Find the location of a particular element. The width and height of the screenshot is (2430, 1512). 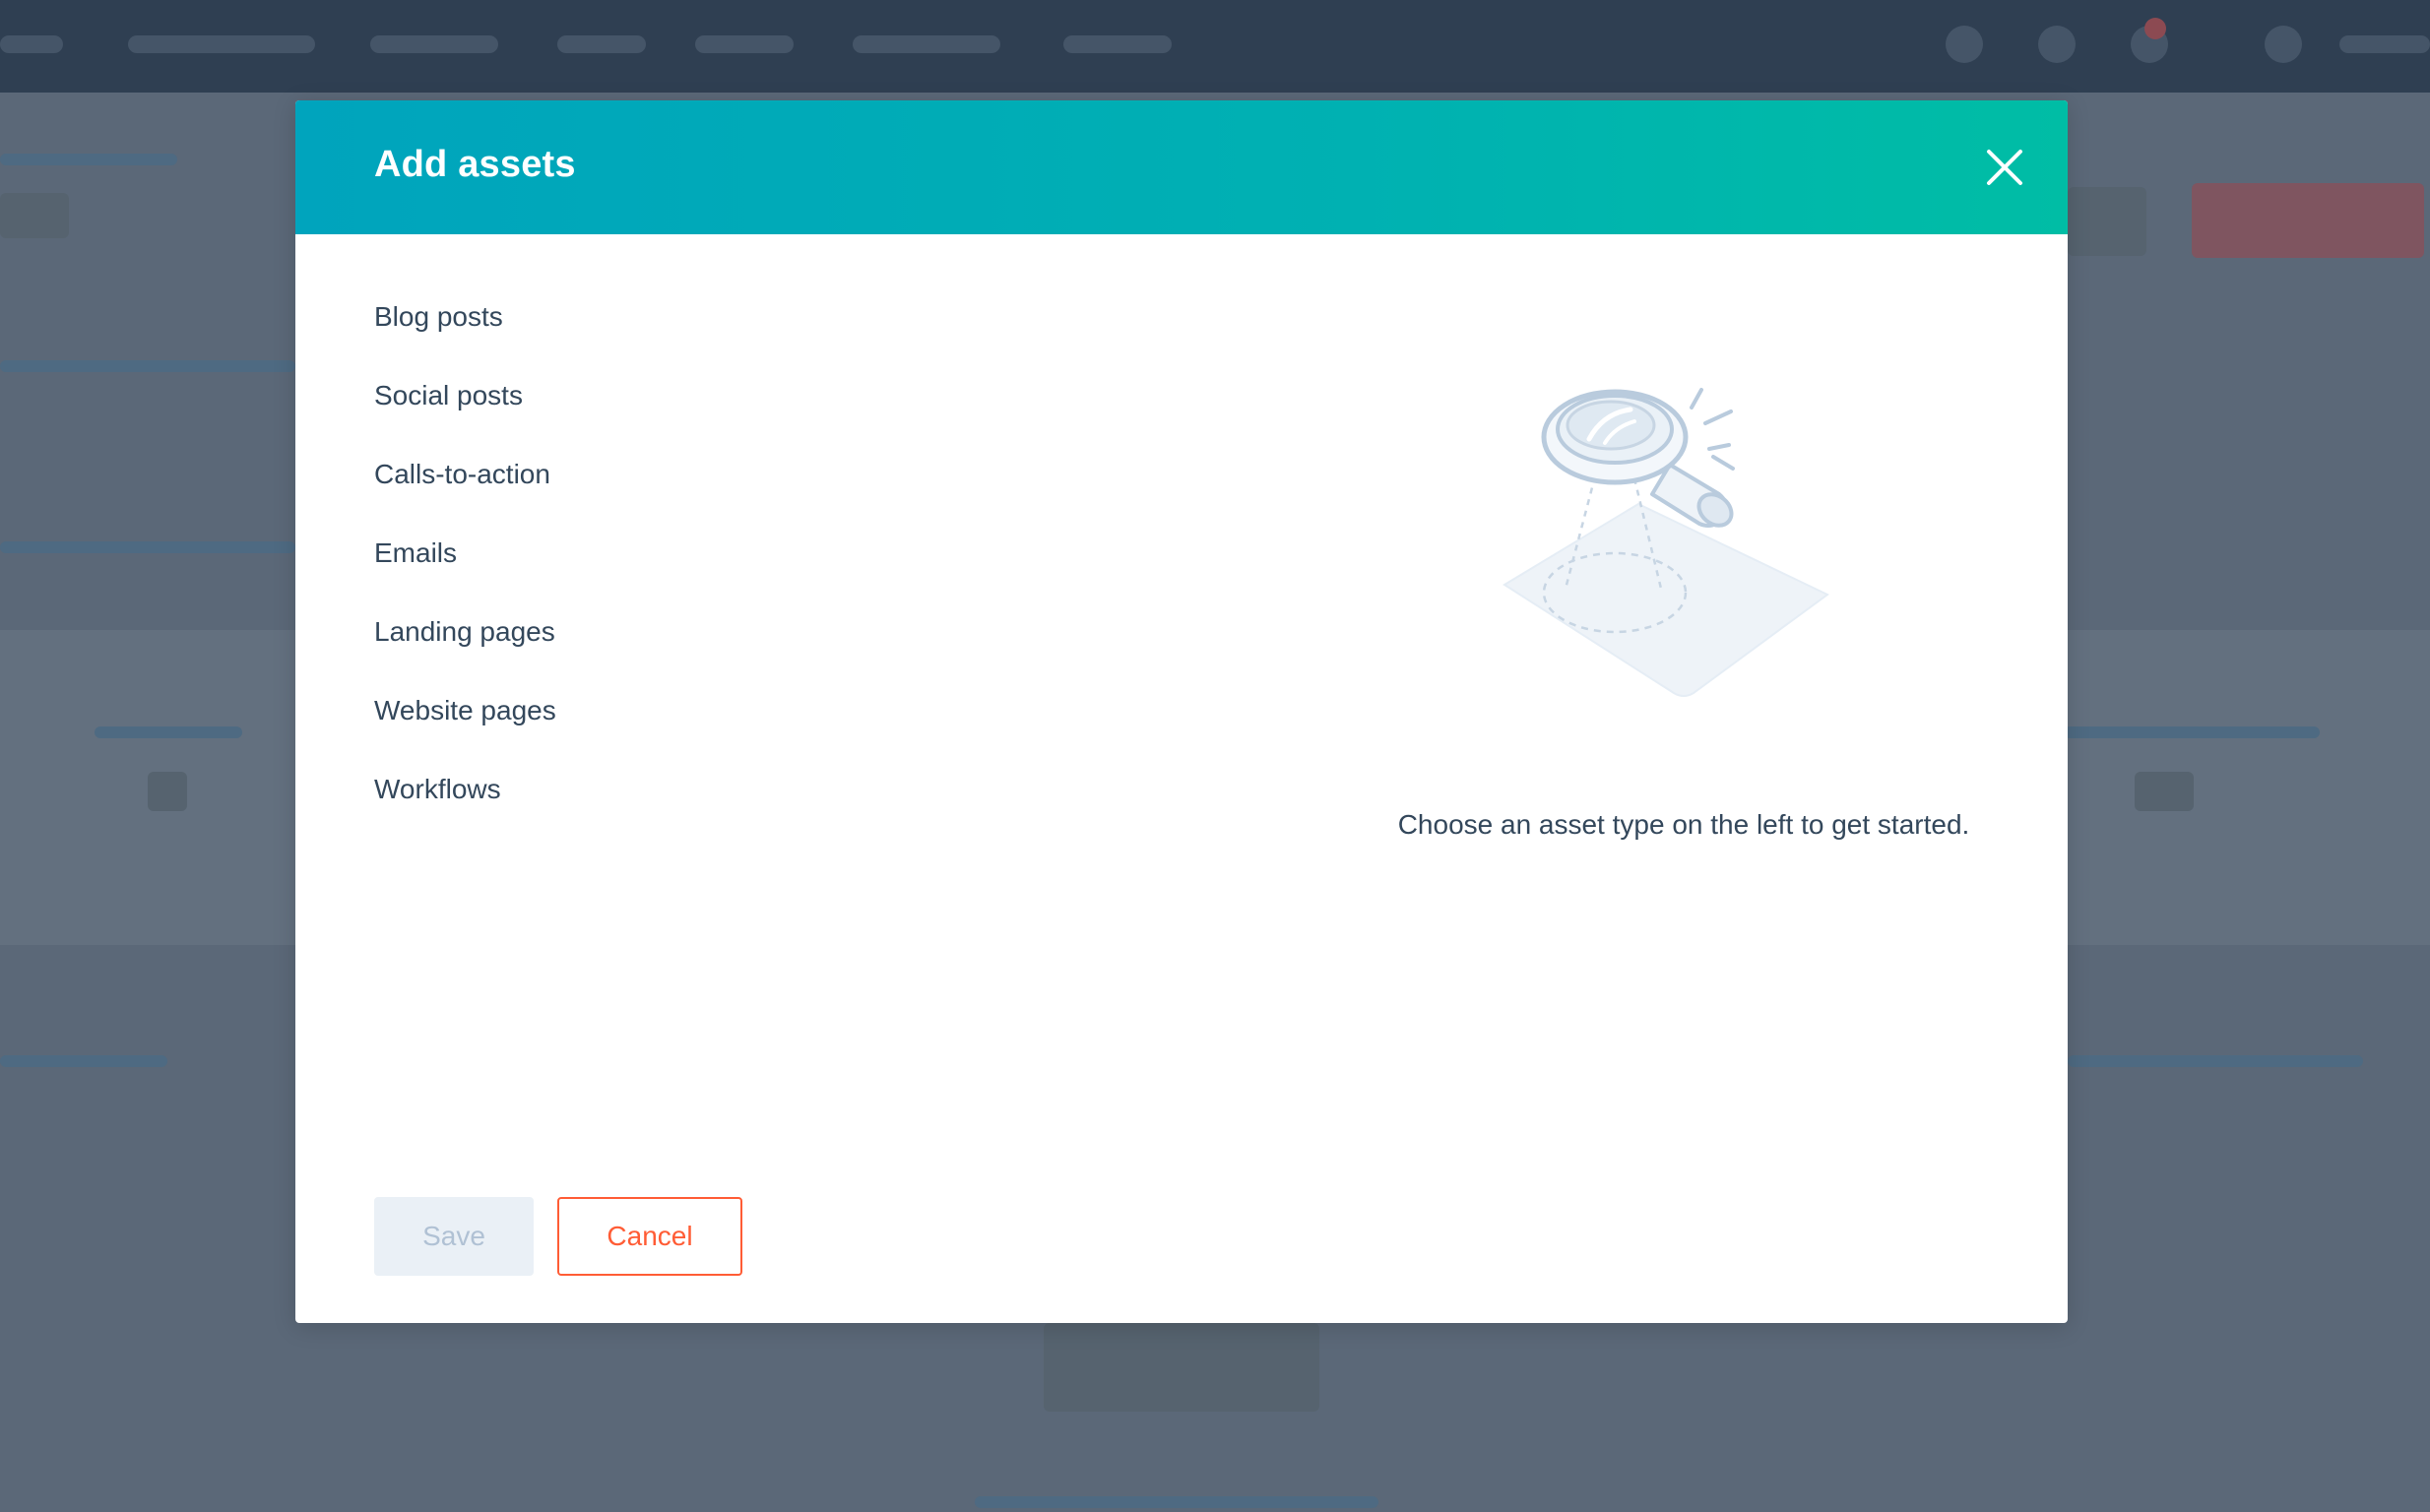

background-avatar is located at coordinates (2283, 44).